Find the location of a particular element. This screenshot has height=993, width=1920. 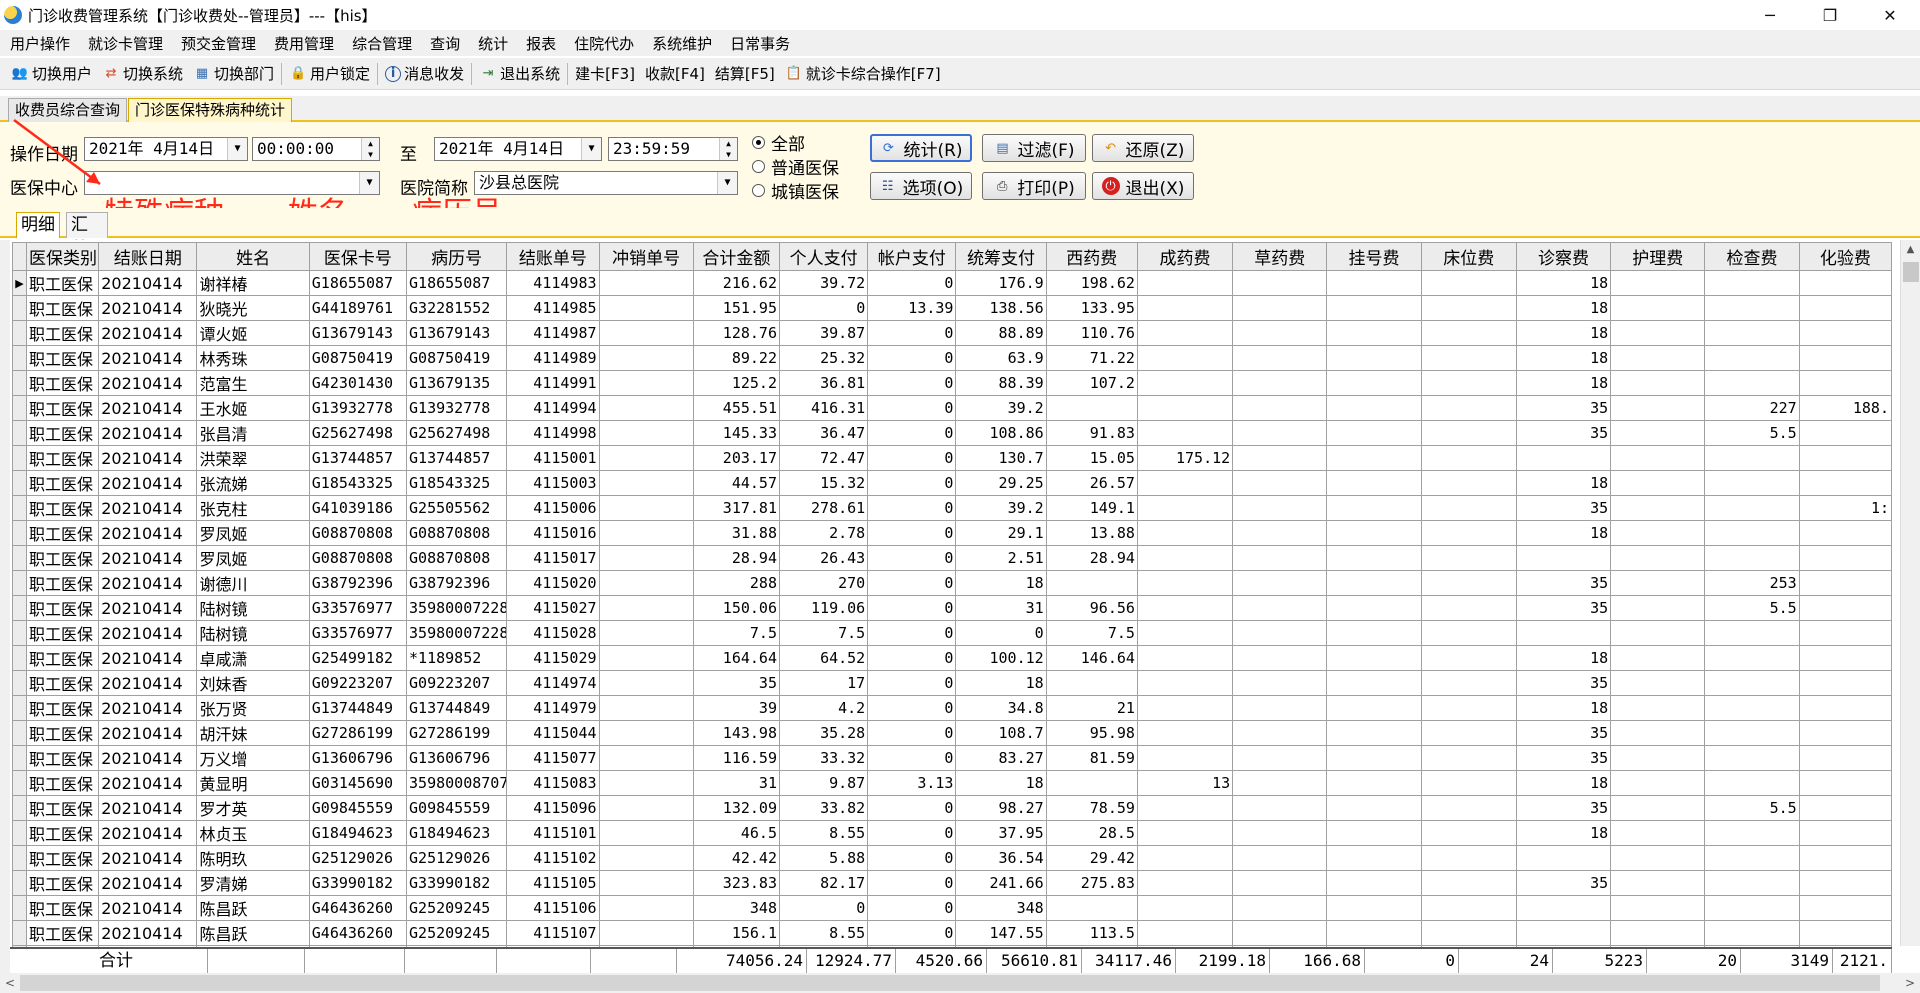

table-cell: 164.64 is located at coordinates (736, 658).